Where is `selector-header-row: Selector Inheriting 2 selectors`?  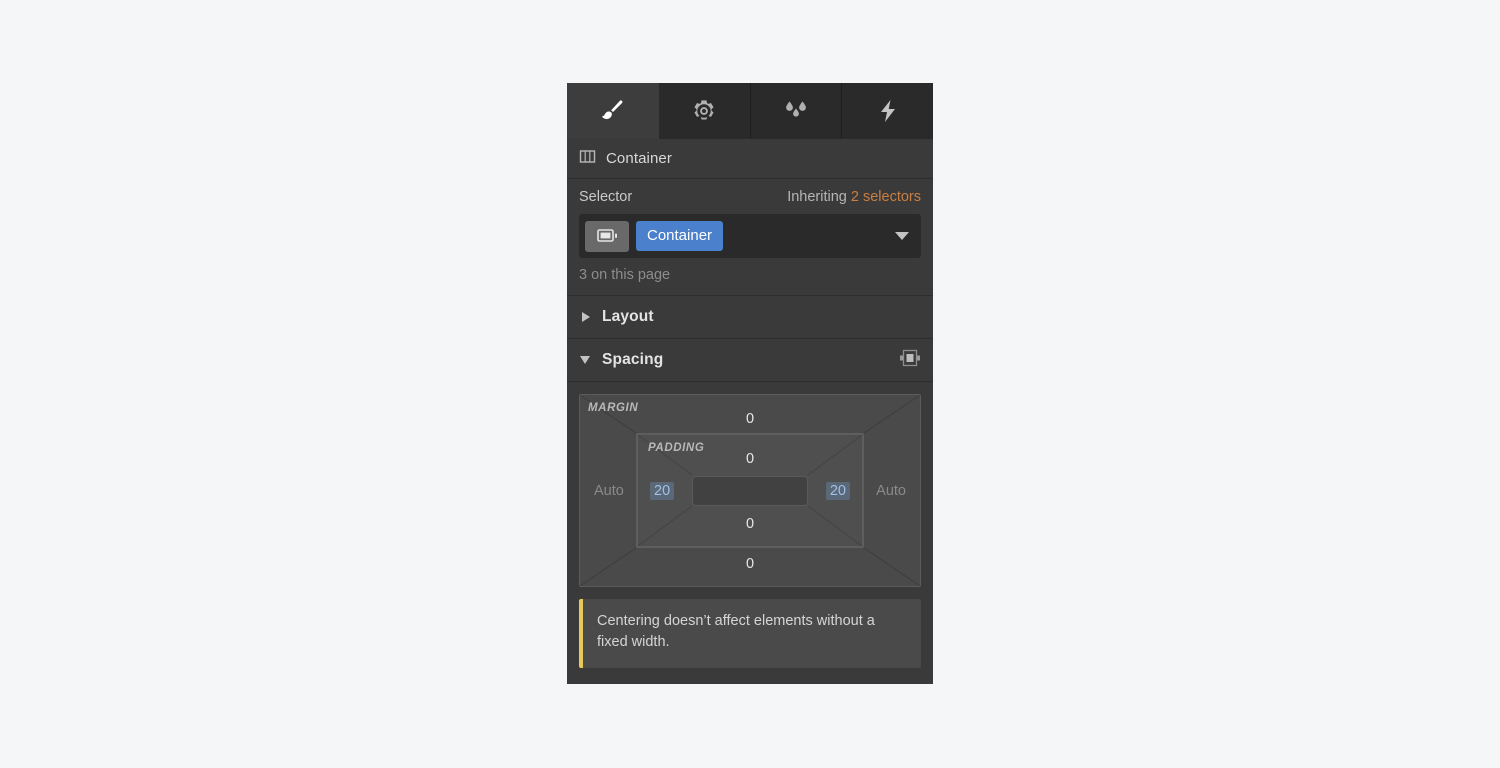
selector-header-row: Selector Inheriting 2 selectors is located at coordinates (750, 197).